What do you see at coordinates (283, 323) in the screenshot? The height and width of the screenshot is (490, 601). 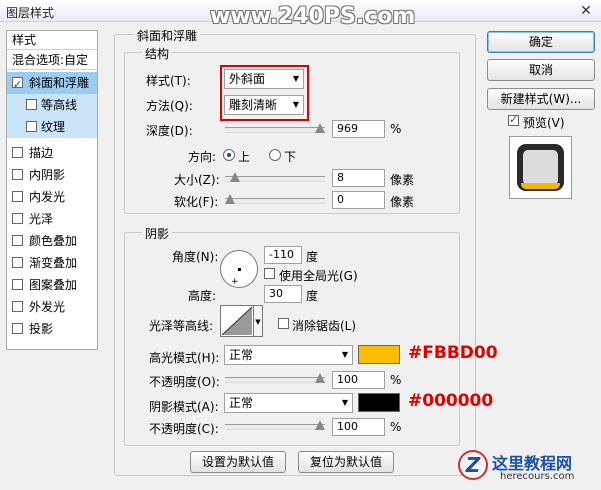 I see `antialias-checkbox` at bounding box center [283, 323].